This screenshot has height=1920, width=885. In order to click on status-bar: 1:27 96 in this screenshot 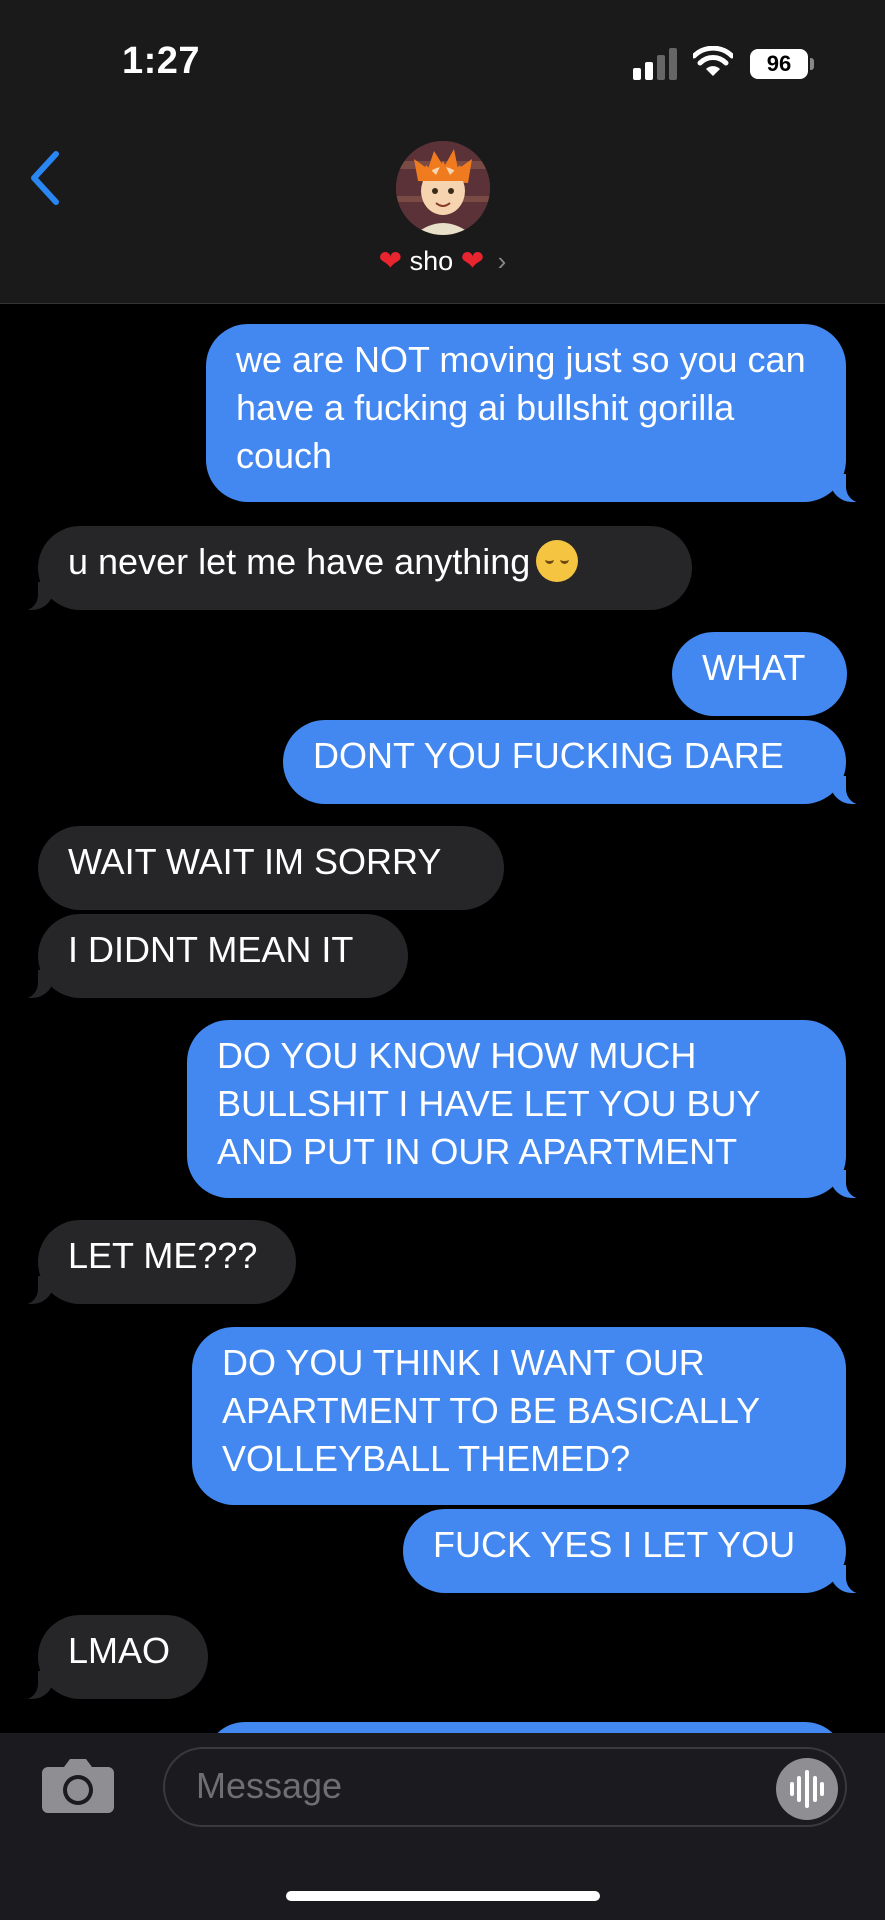, I will do `click(442, 60)`.